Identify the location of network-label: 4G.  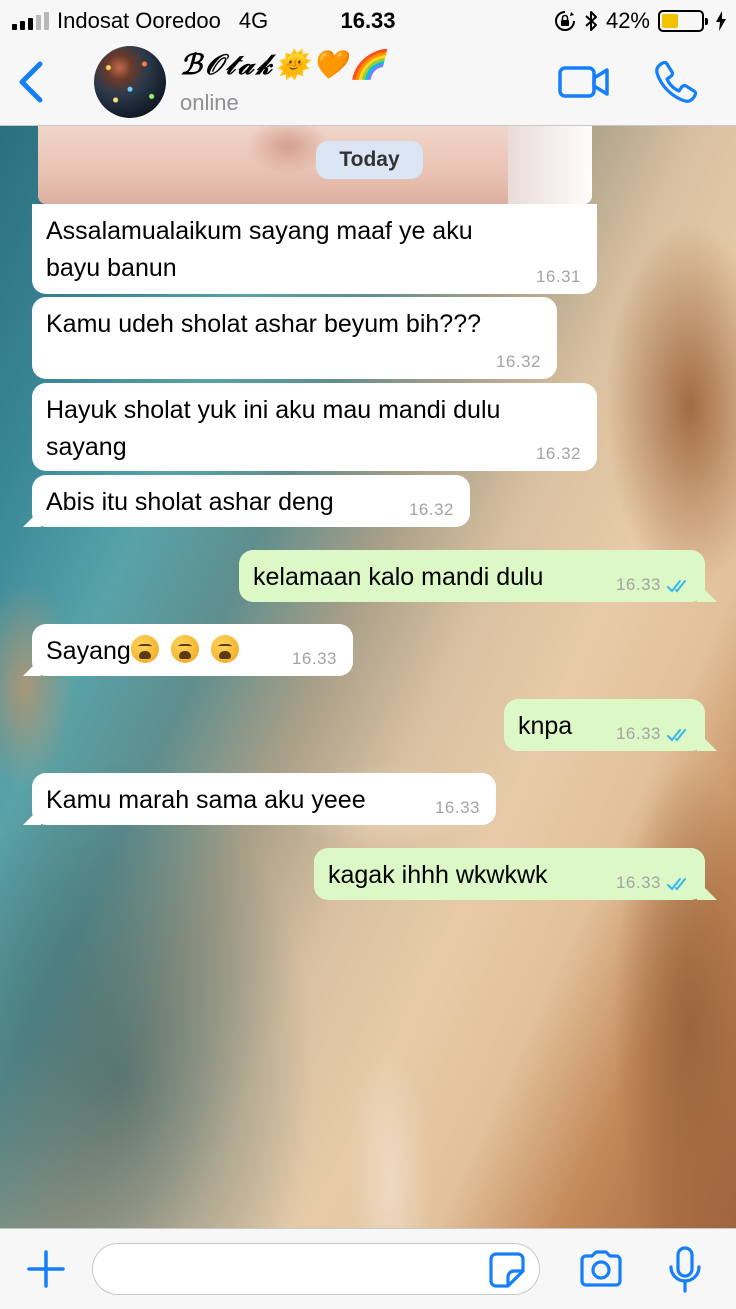
(253, 20).